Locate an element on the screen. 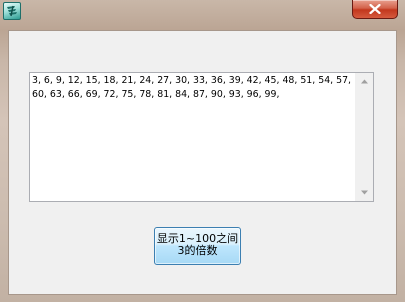 This screenshot has height=302, width=405. close-button is located at coordinates (375, 9).